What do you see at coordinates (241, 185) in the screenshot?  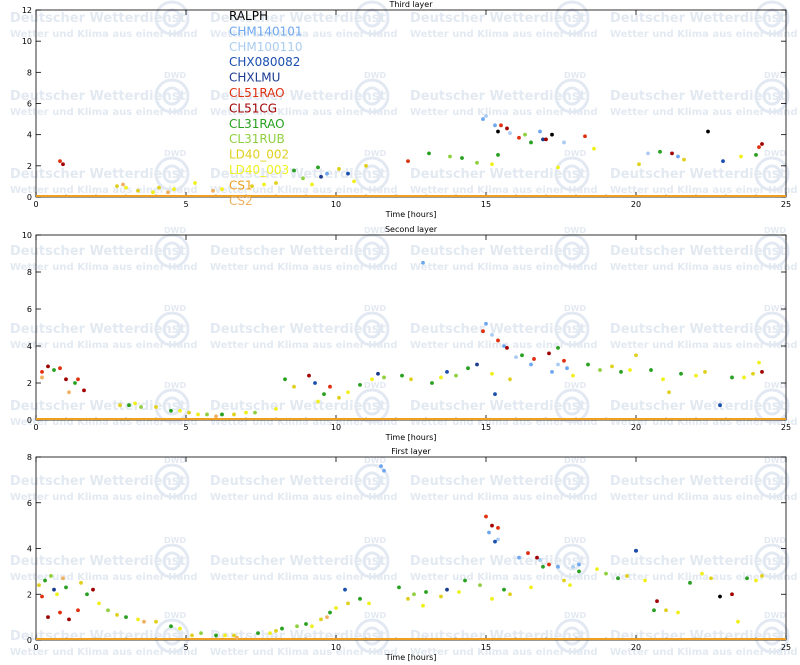 I see `legend-item-cs1: CS1` at bounding box center [241, 185].